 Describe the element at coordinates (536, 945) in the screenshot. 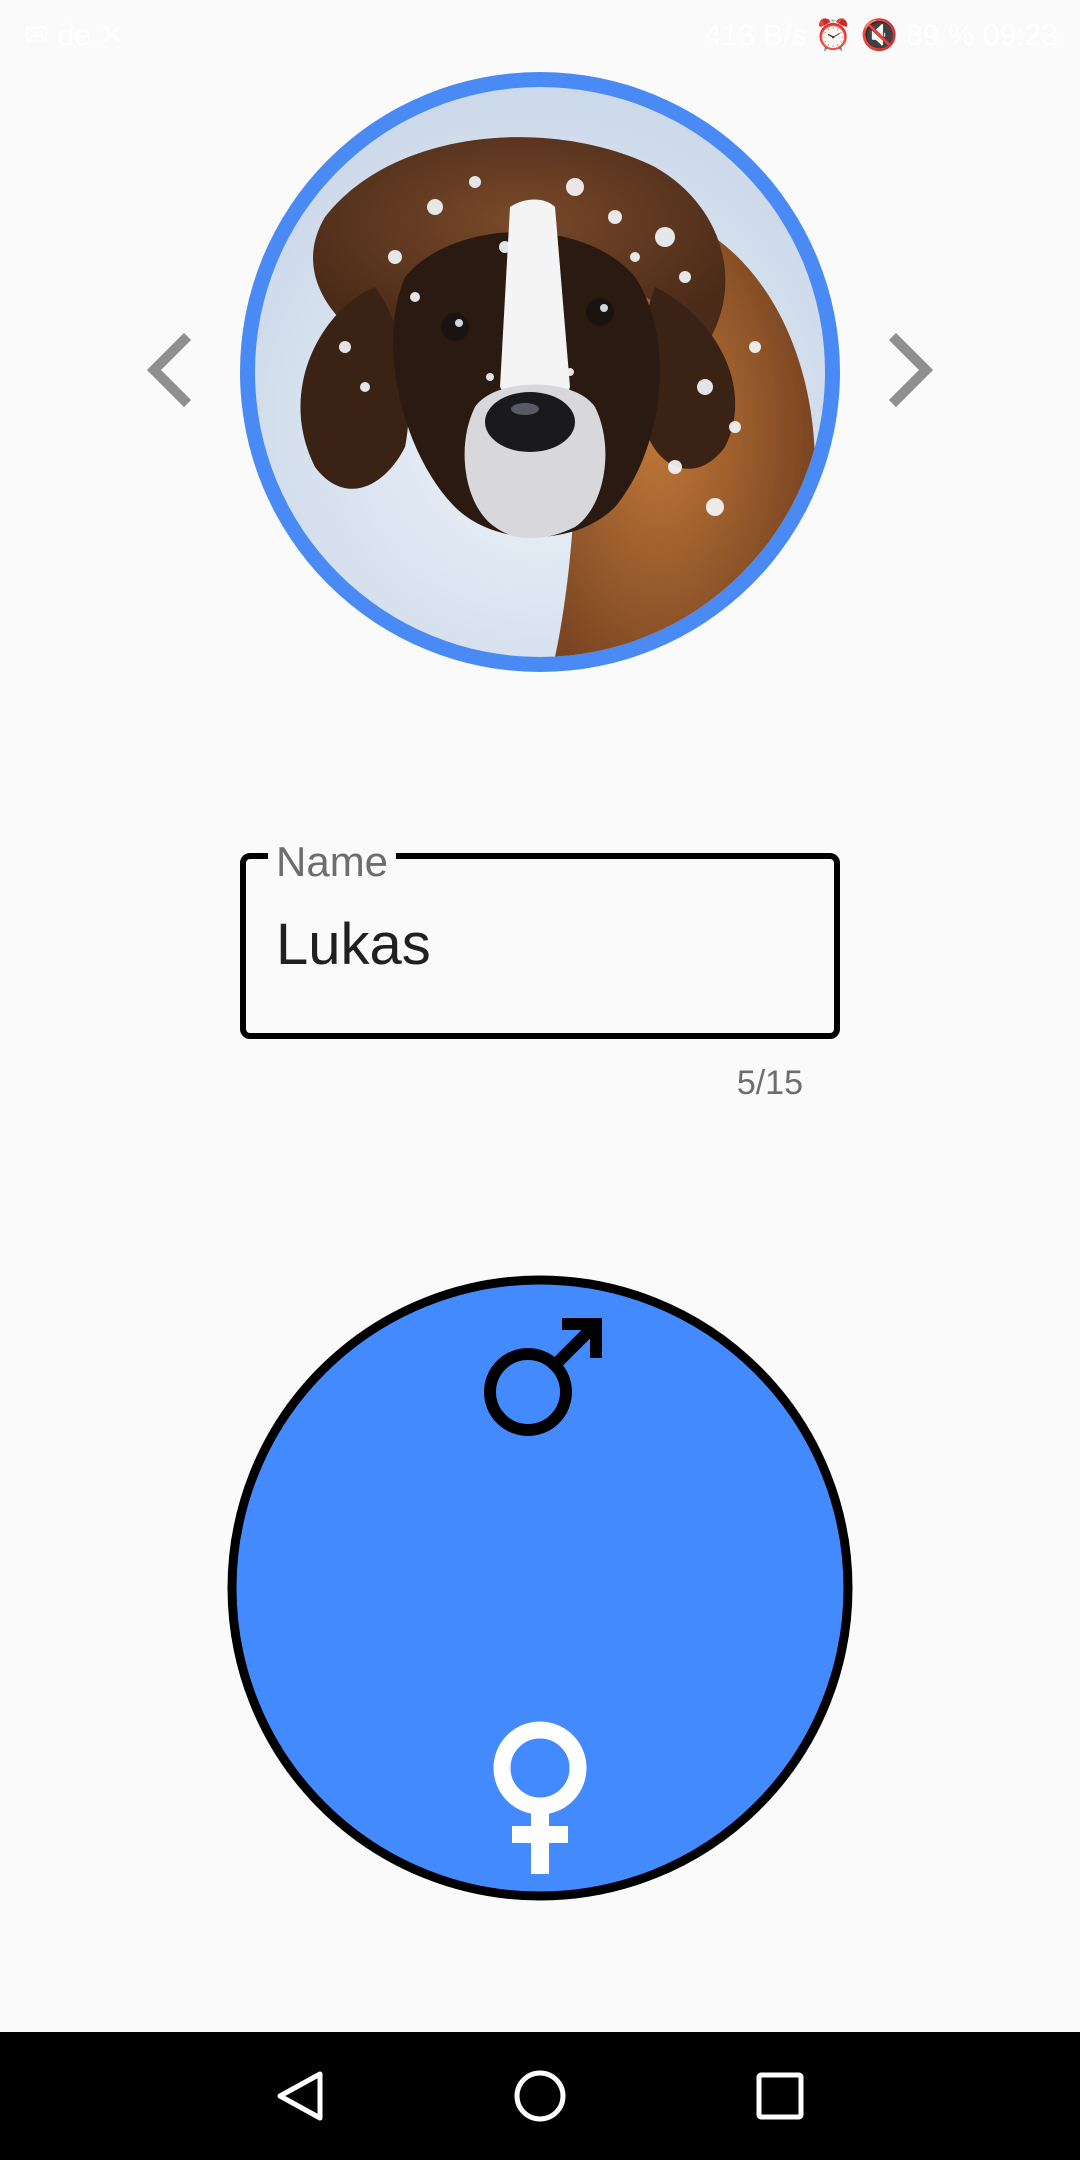

I see `name-input` at that location.